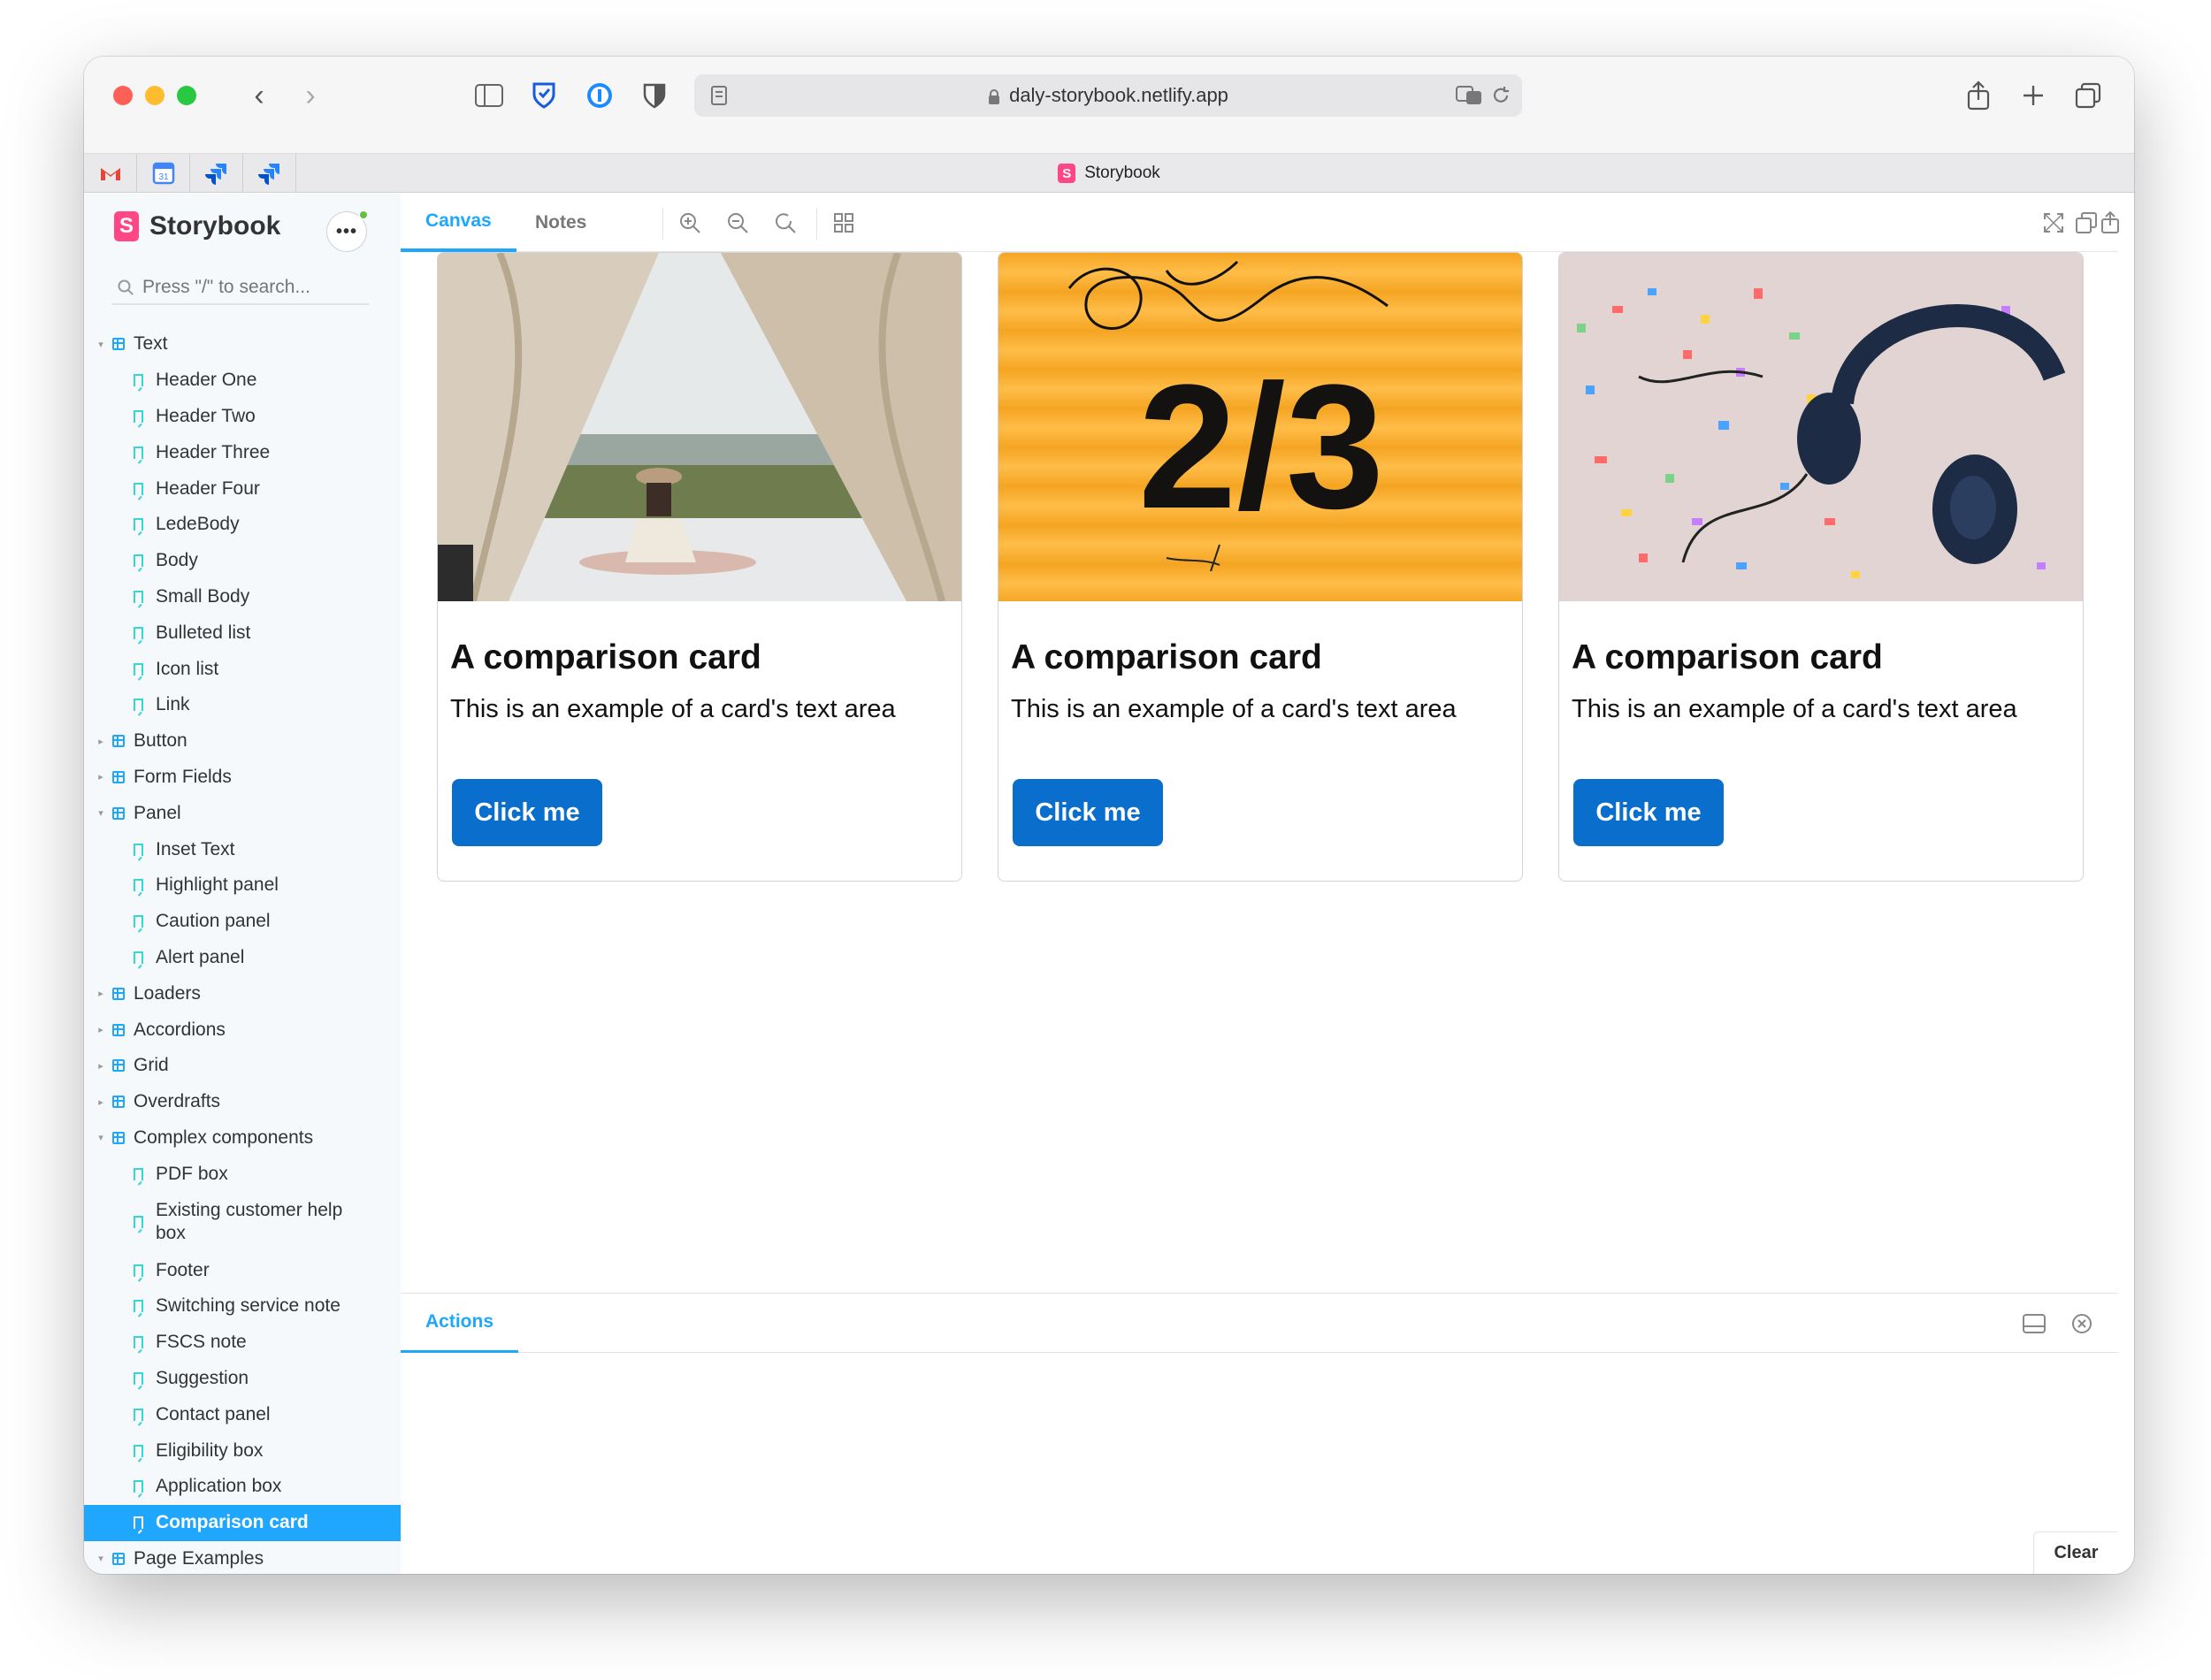  I want to click on sidebar-story: PDF box, so click(242, 1174).